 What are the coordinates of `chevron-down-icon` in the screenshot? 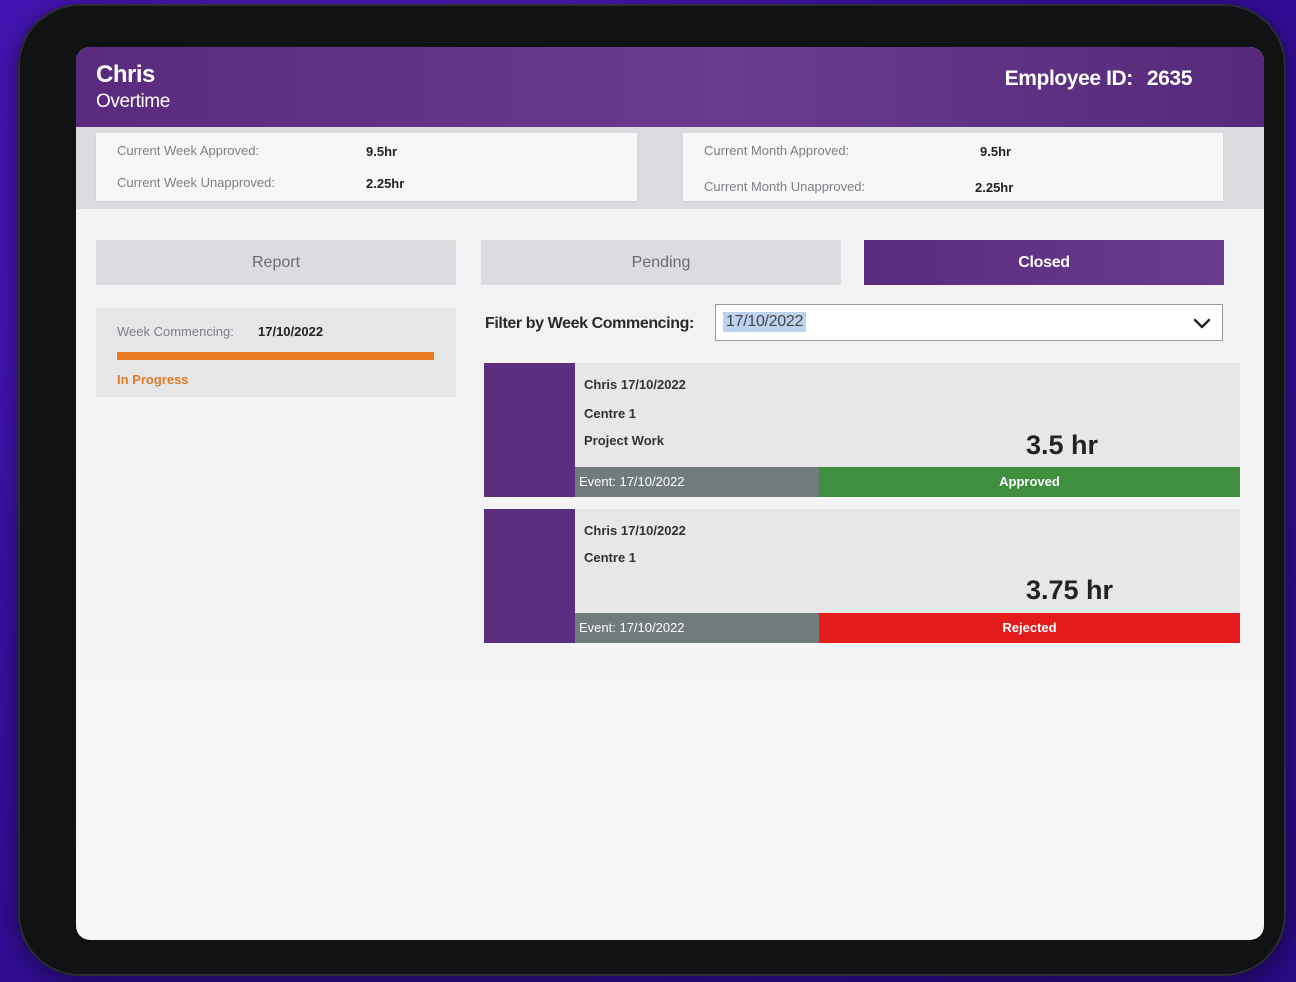 It's located at (1202, 323).